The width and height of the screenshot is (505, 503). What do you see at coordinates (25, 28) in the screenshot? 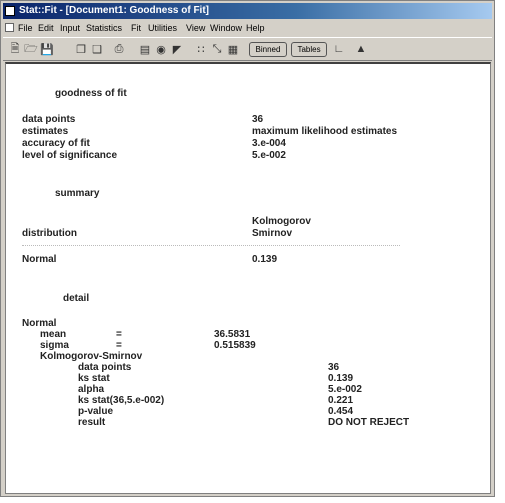
I see `menu-file: File` at bounding box center [25, 28].